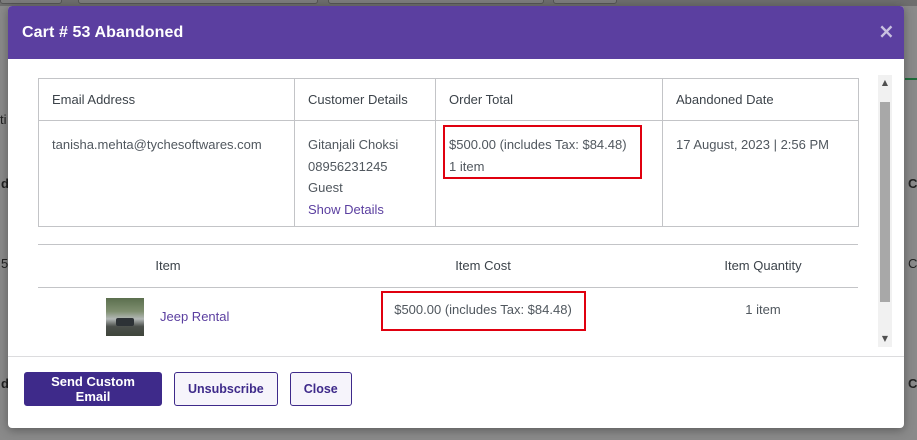 The height and width of the screenshot is (440, 917). I want to click on background-edge-text: ti, so click(3, 119).